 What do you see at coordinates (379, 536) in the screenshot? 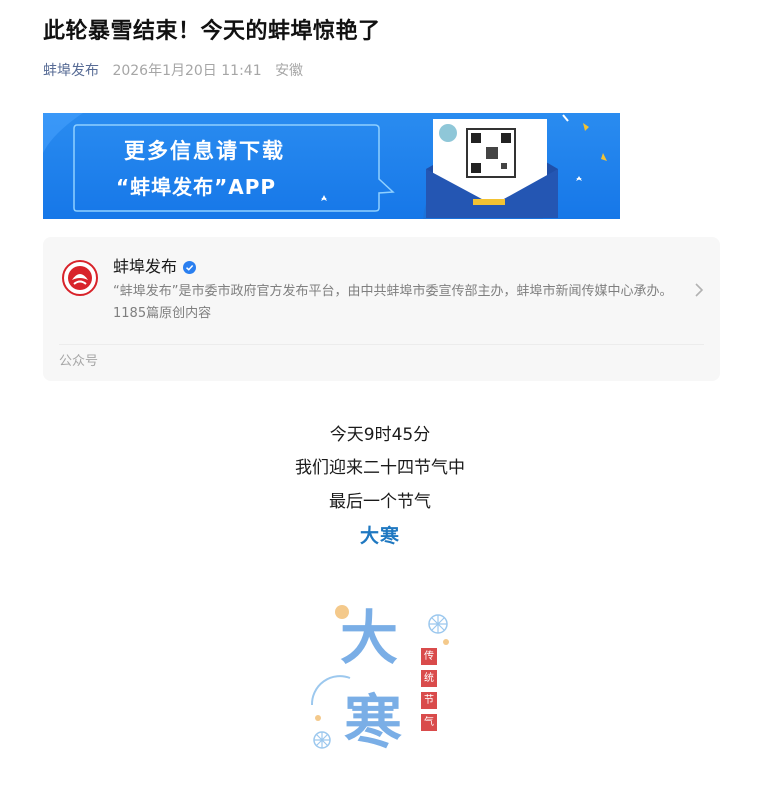
I see `solar-term-highlight: 大寒` at bounding box center [379, 536].